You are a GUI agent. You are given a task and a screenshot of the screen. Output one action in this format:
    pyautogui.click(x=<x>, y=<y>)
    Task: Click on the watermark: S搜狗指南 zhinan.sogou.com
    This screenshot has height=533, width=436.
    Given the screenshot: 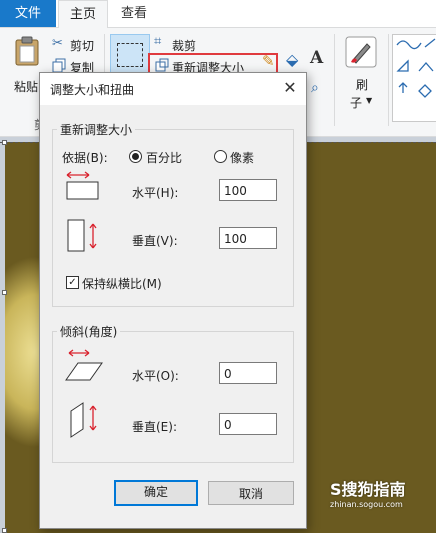 What is the action you would take?
    pyautogui.click(x=368, y=492)
    